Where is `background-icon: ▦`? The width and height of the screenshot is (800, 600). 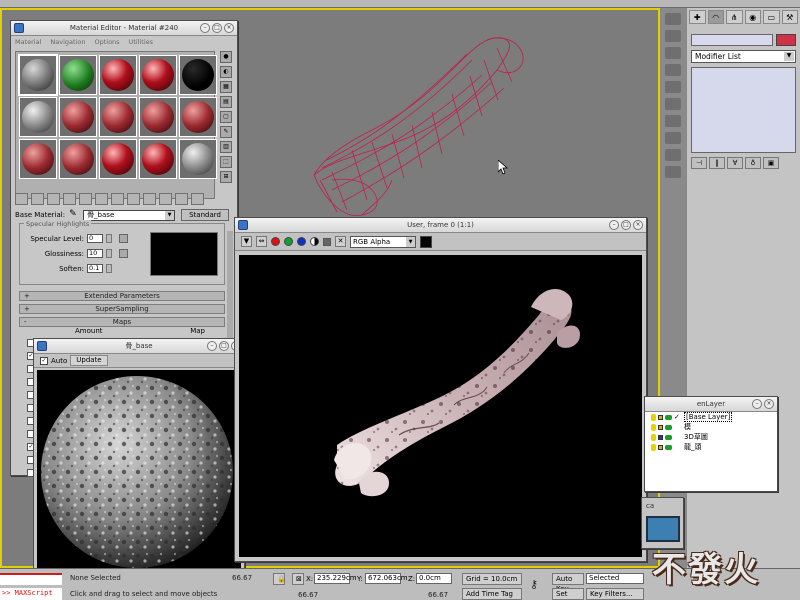 background-icon: ▦ is located at coordinates (226, 87).